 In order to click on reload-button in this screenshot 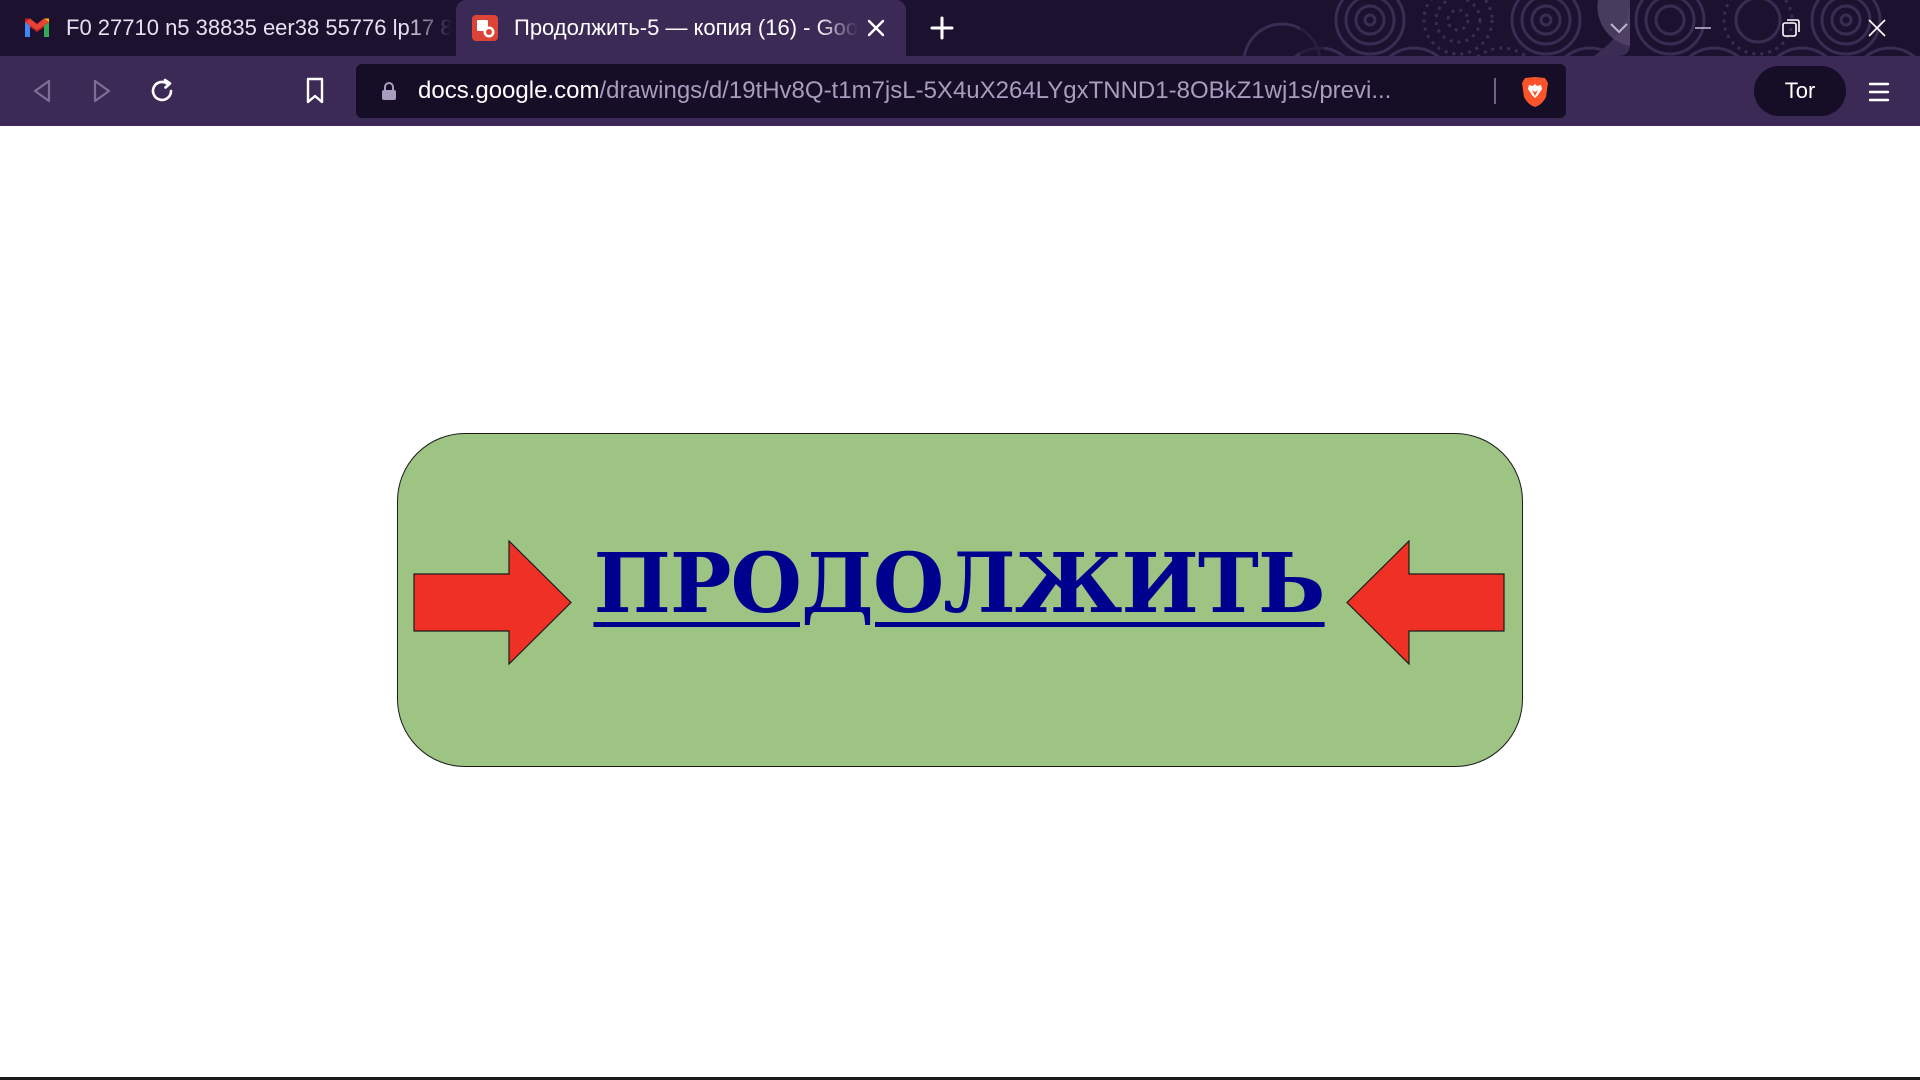, I will do `click(162, 91)`.